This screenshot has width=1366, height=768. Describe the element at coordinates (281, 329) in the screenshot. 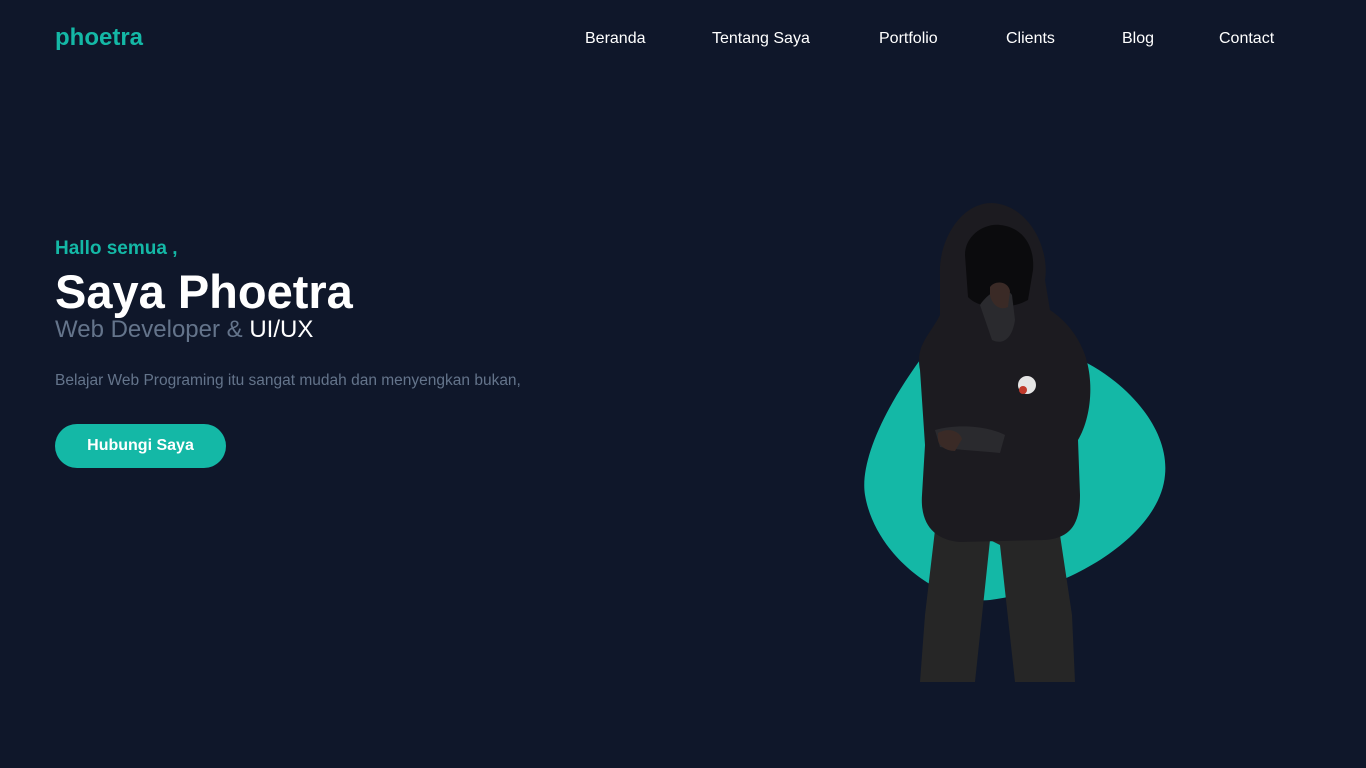

I see `hero-subtitle-accent: UI/UX` at that location.